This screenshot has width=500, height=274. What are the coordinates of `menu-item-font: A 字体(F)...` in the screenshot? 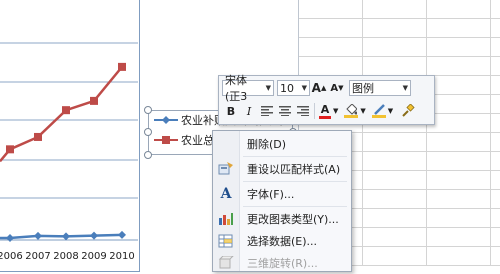 It's located at (282, 194).